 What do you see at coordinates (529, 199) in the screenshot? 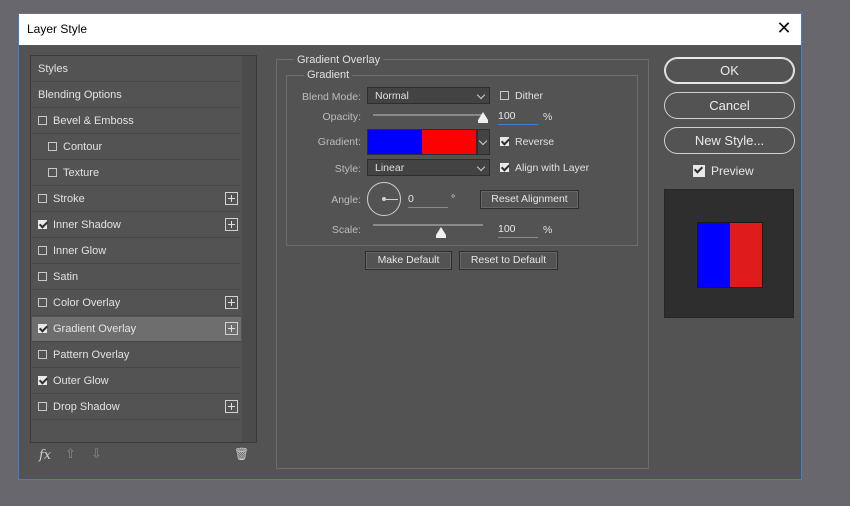
I see `reset-alignment-button: Reset Alignment` at bounding box center [529, 199].